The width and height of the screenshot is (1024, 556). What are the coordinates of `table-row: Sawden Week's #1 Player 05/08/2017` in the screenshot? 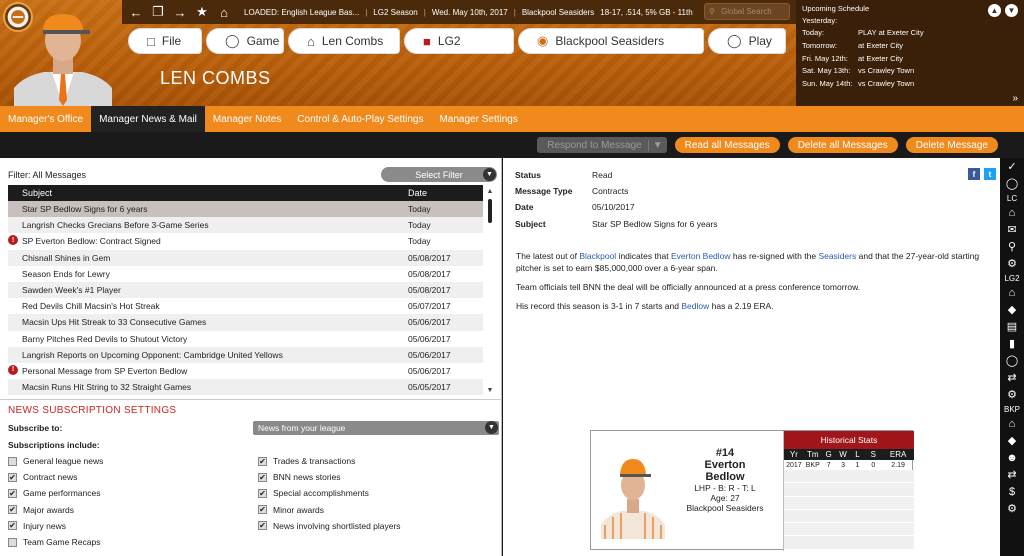 It's located at (245, 290).